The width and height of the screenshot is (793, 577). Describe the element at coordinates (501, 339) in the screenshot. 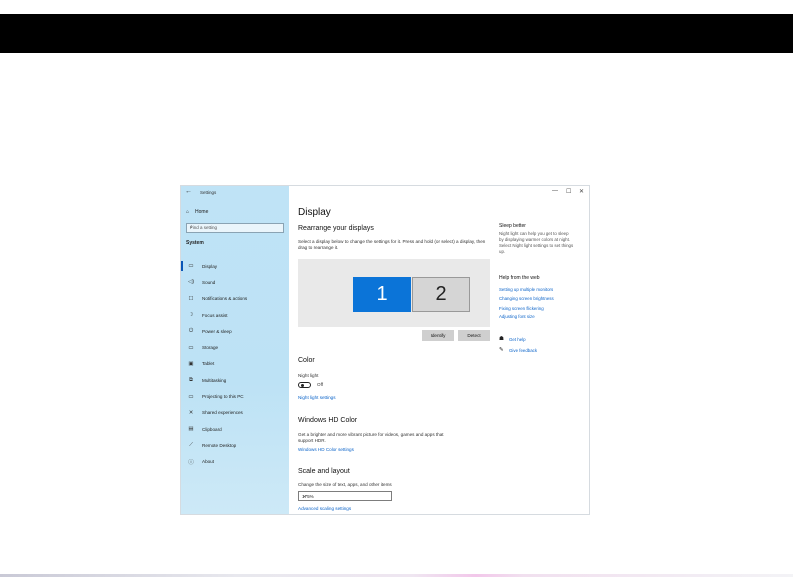

I see `get-help-icon: ☗` at that location.